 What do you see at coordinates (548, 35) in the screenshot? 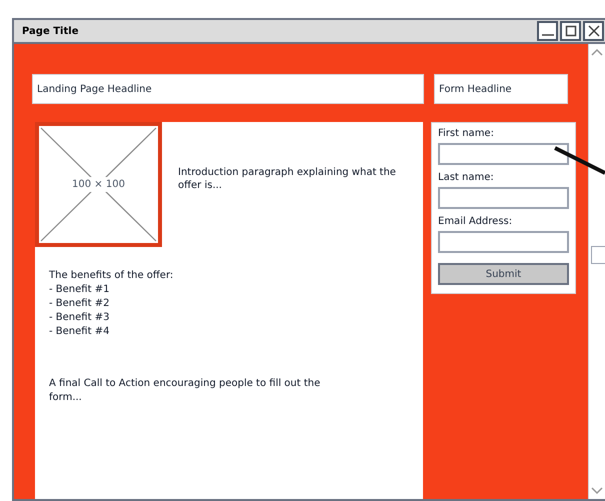
I see `minimize-icon` at bounding box center [548, 35].